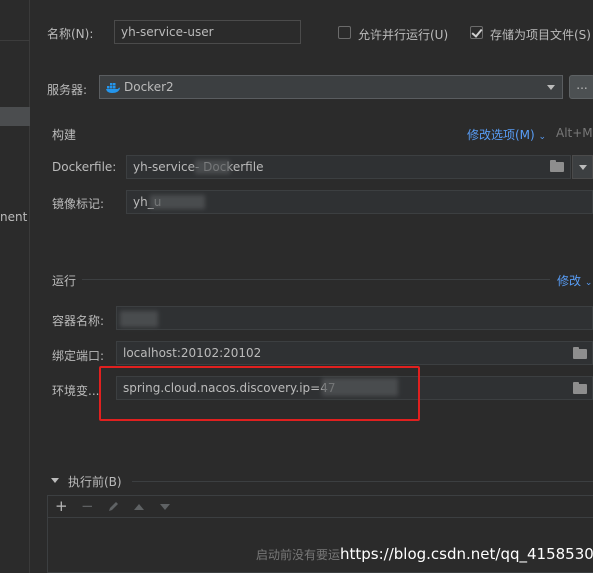 The width and height of the screenshot is (593, 573). Describe the element at coordinates (344, 32) in the screenshot. I see `parallel-run-checkbox` at that location.